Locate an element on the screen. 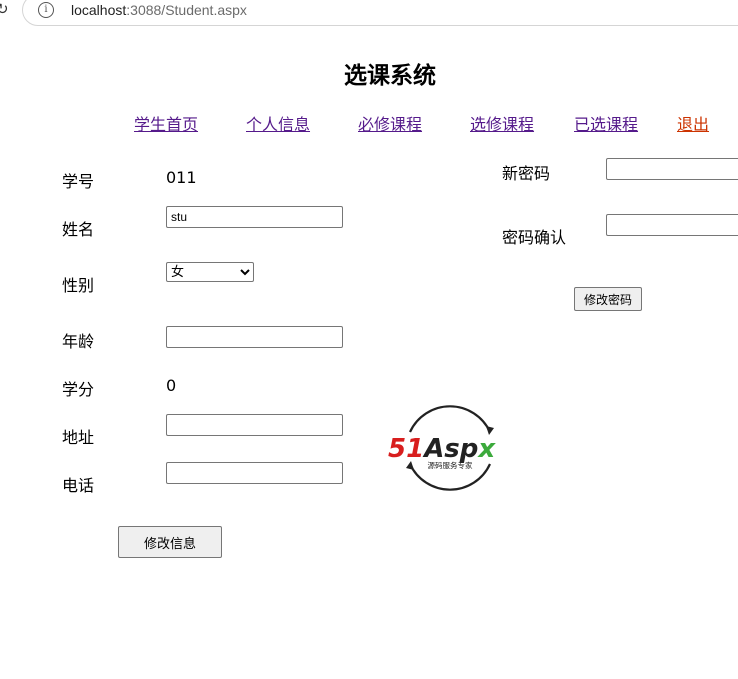 The image size is (738, 679). phone-label: 电话 is located at coordinates (78, 485).